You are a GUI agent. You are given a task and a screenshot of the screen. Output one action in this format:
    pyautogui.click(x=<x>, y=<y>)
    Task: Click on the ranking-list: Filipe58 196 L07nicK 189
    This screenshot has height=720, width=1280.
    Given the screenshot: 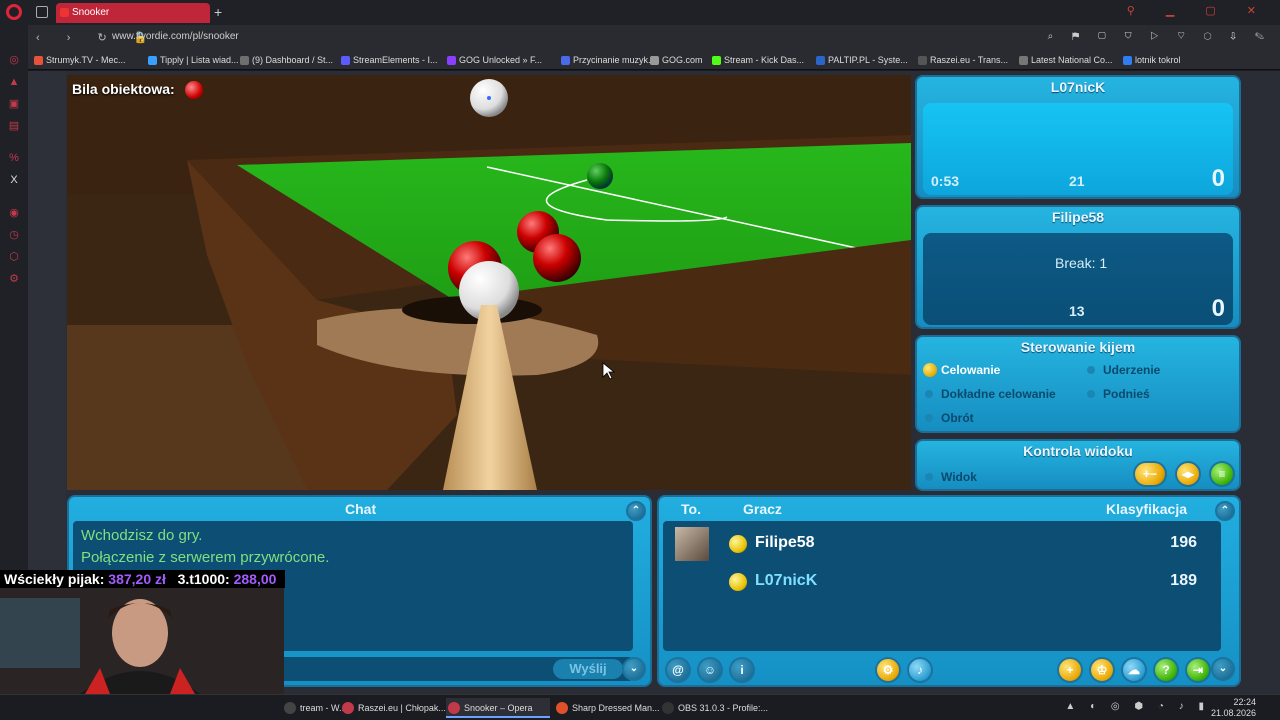 What is the action you would take?
    pyautogui.click(x=942, y=586)
    